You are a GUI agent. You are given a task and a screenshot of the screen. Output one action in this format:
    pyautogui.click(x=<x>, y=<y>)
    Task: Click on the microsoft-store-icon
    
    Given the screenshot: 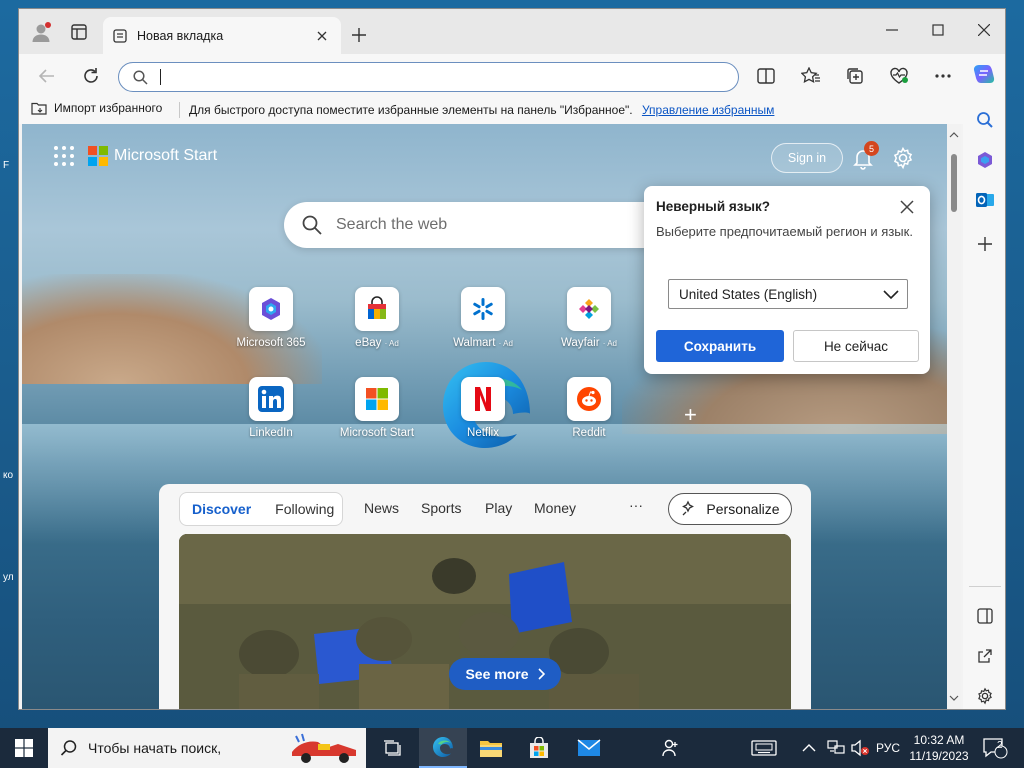 What is the action you would take?
    pyautogui.click(x=539, y=748)
    